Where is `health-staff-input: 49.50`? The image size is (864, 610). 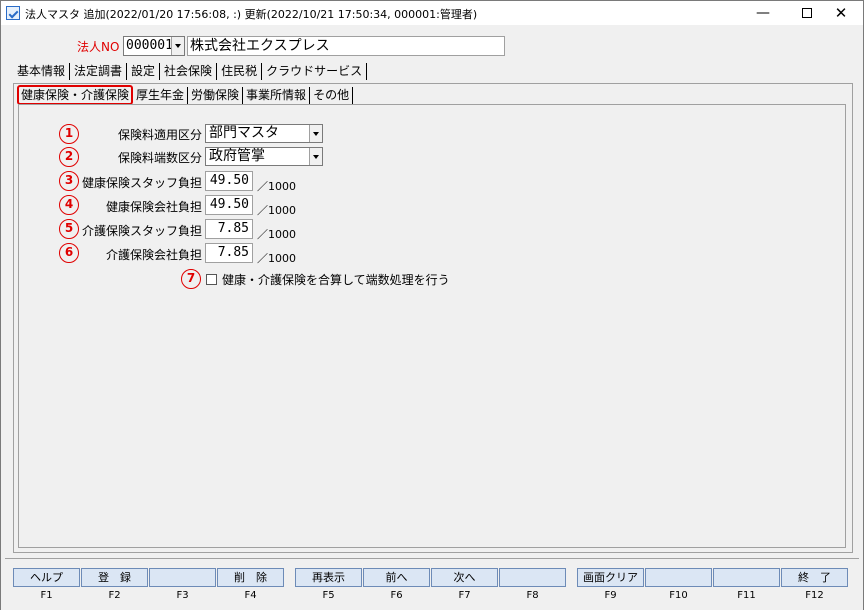
health-staff-input: 49.50 is located at coordinates (229, 181).